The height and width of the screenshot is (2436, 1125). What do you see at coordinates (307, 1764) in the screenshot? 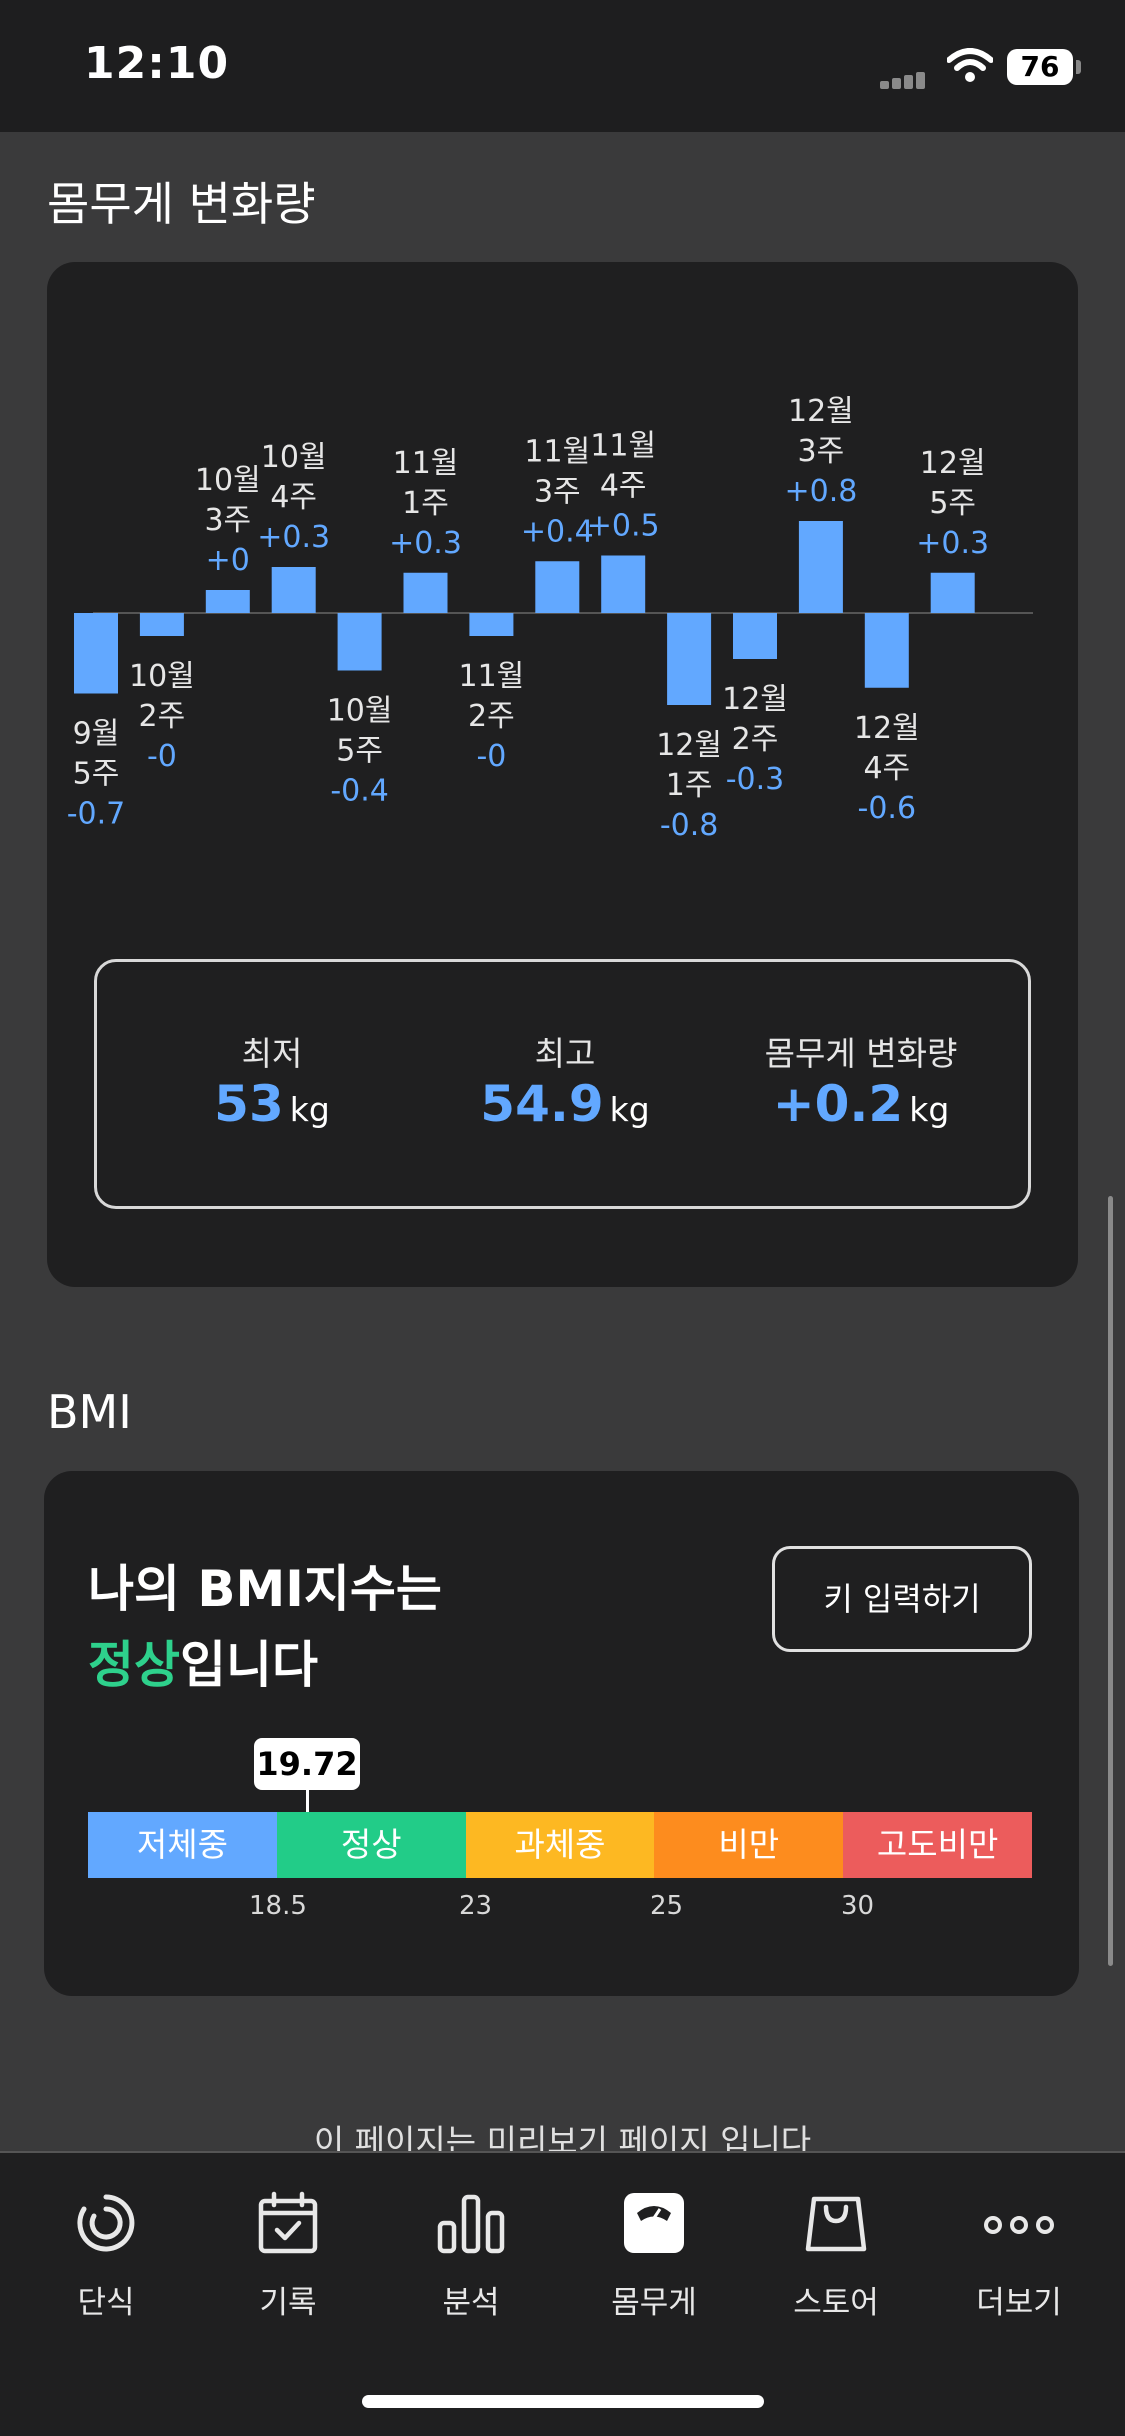
I see `bmi-value-marker: 19.72` at bounding box center [307, 1764].